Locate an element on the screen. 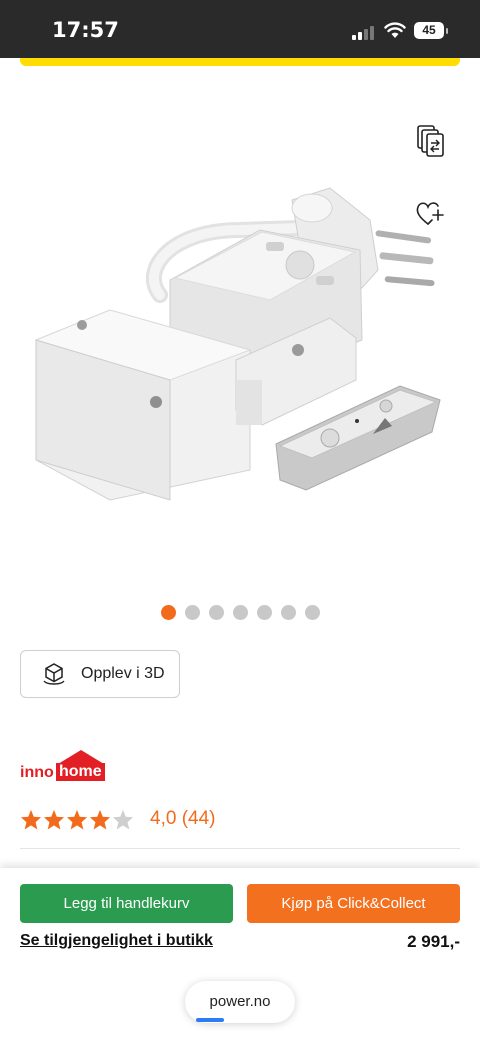  battery-icon: 45 is located at coordinates (429, 30).